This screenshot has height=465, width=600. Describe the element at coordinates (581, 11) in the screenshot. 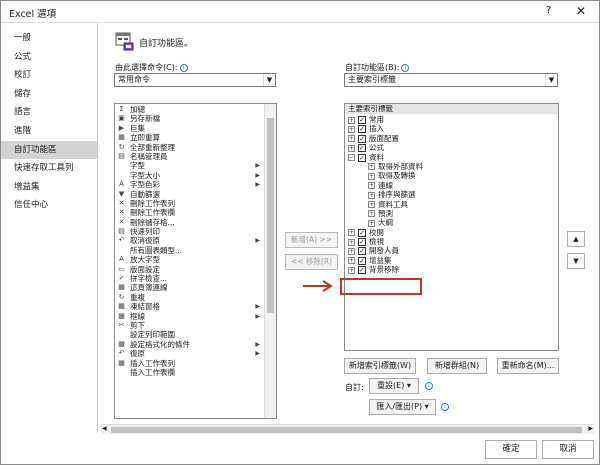

I see `close-button: ✕` at that location.